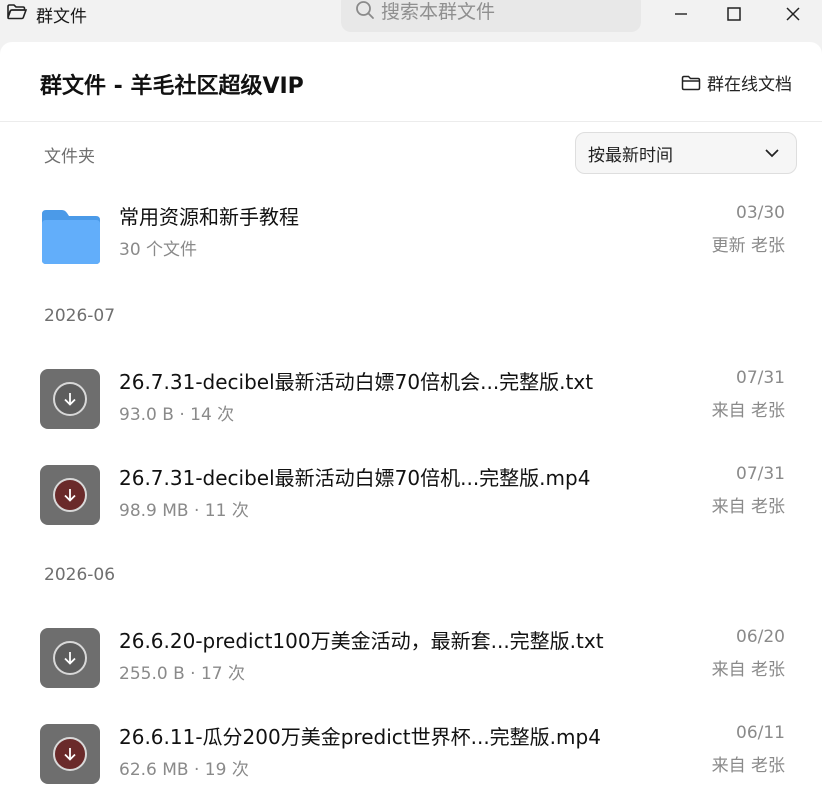  Describe the element at coordinates (356, 382) in the screenshot. I see `file-name: 26.7.31-decibel最新活动白嫖70倍机会...完整版.txt` at that location.